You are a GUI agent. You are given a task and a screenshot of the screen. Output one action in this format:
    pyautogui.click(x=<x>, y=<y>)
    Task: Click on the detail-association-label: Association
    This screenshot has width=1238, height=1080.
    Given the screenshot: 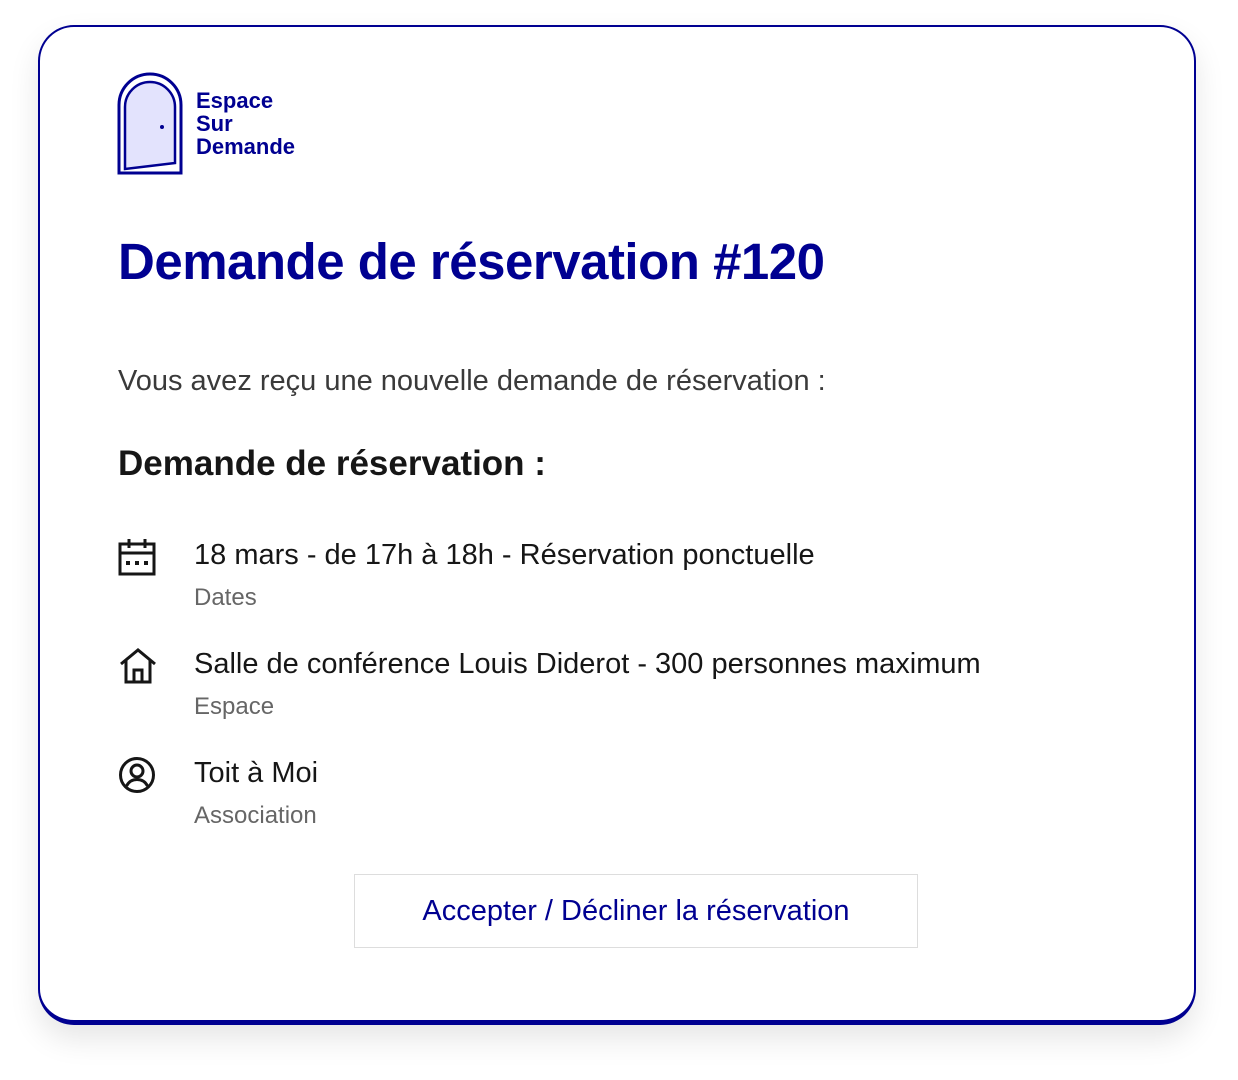 What is the action you would take?
    pyautogui.click(x=255, y=815)
    